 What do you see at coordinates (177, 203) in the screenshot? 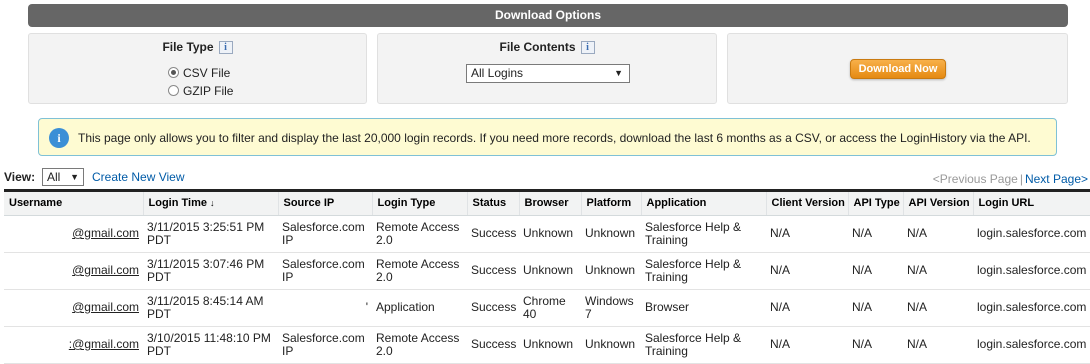
I see `login-time-label: Login Time` at bounding box center [177, 203].